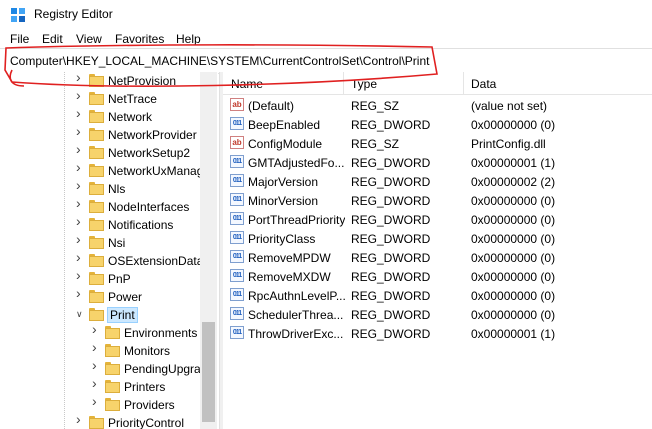 The height and width of the screenshot is (429, 652). I want to click on value-data-cell: 0x00000001 (1), so click(513, 163).